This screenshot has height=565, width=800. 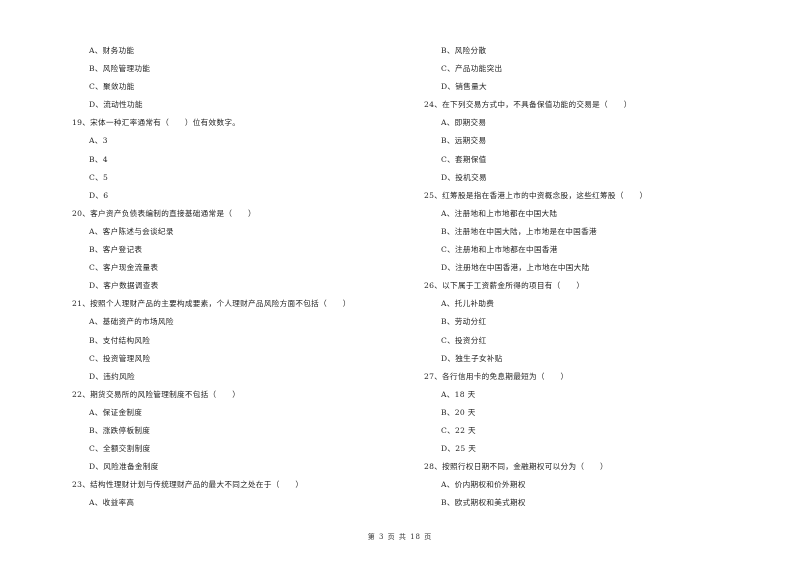 I want to click on answer-option: C、5, so click(x=99, y=177).